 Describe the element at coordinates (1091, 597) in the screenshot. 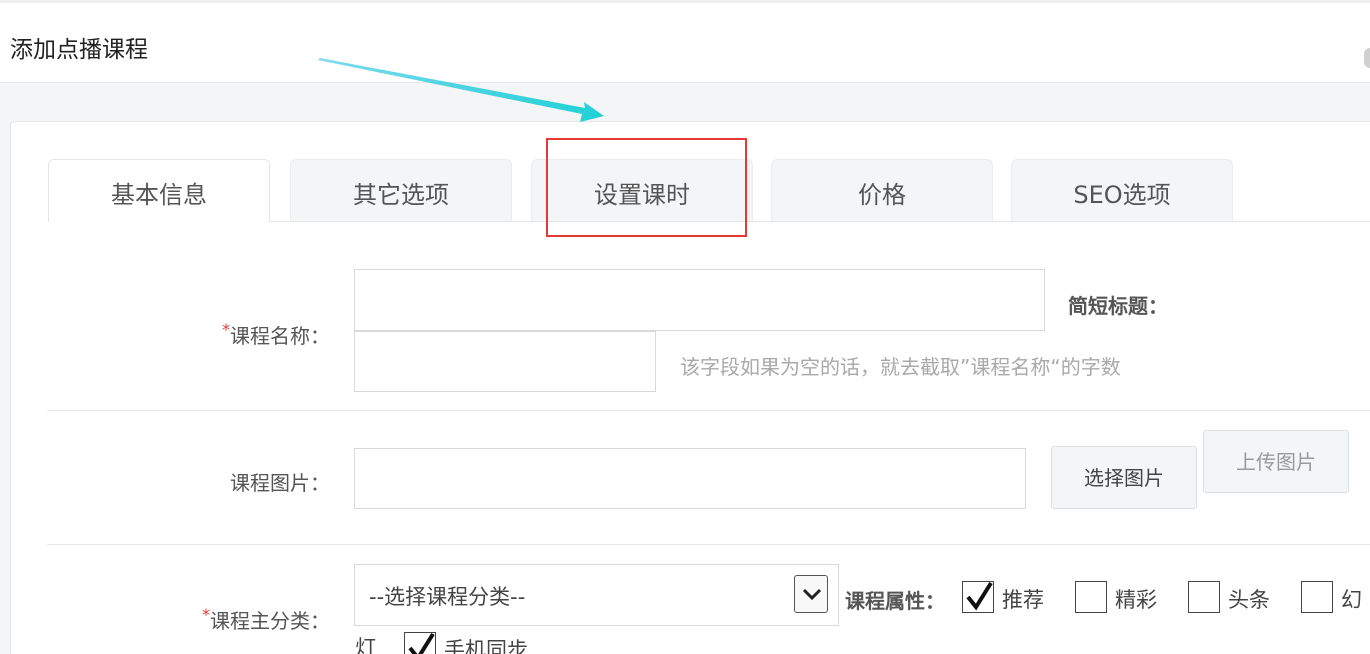

I see `checkbox-wonderful` at that location.